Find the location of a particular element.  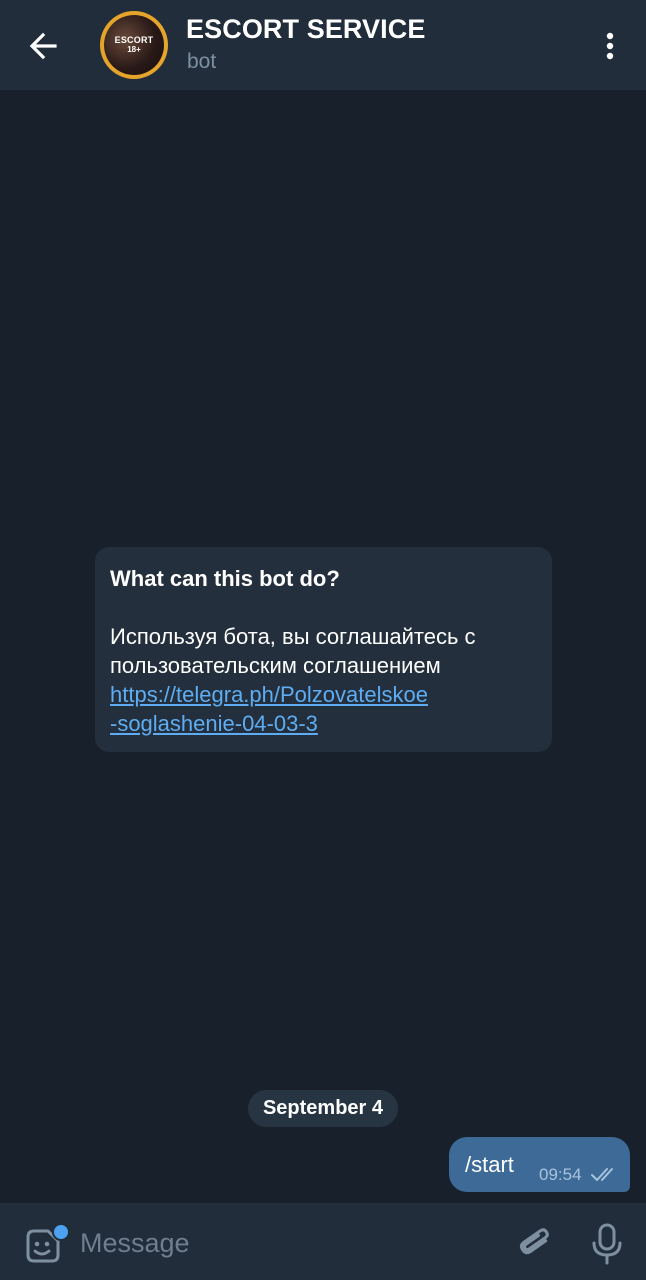

microphone-icon is located at coordinates (607, 1244).